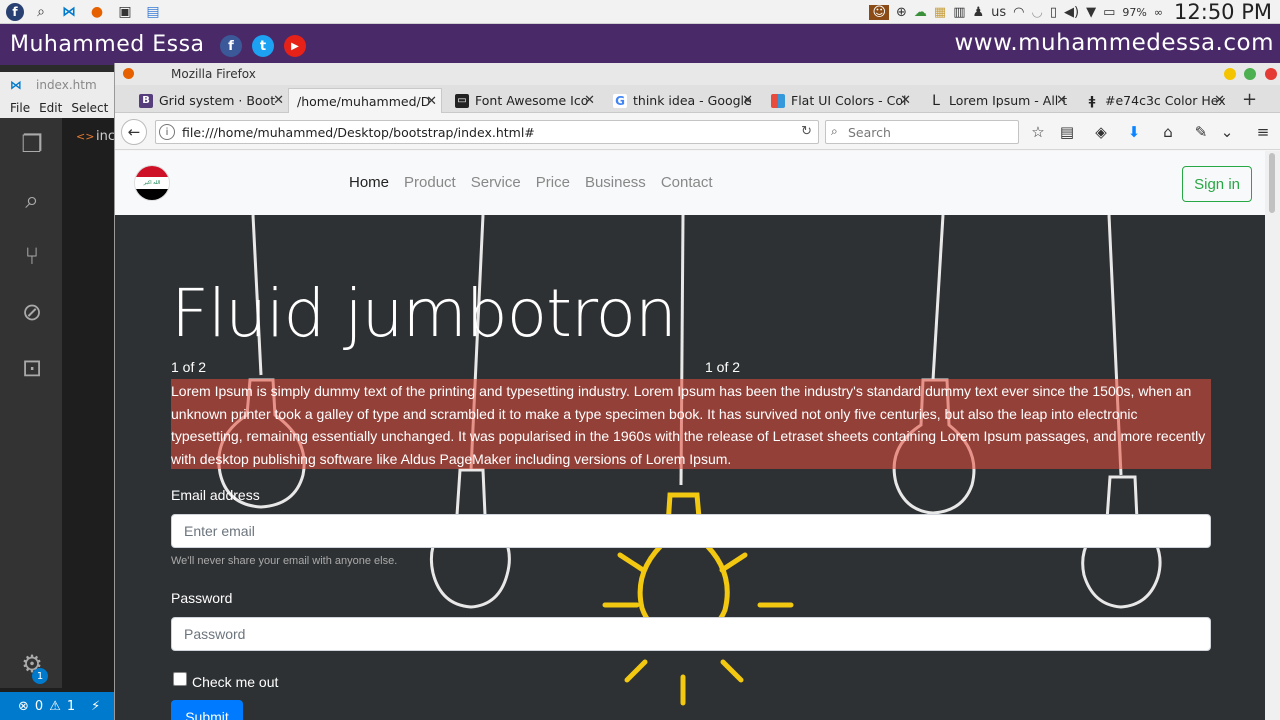 The height and width of the screenshot is (720, 1280). Describe the element at coordinates (213, 74) in the screenshot. I see `window-title: Mozilla Firefox` at that location.